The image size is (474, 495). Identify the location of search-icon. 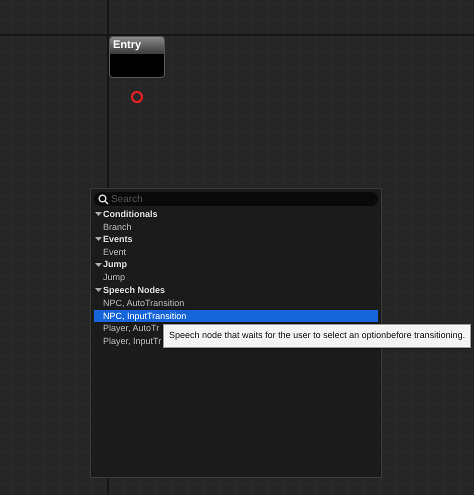
(103, 199).